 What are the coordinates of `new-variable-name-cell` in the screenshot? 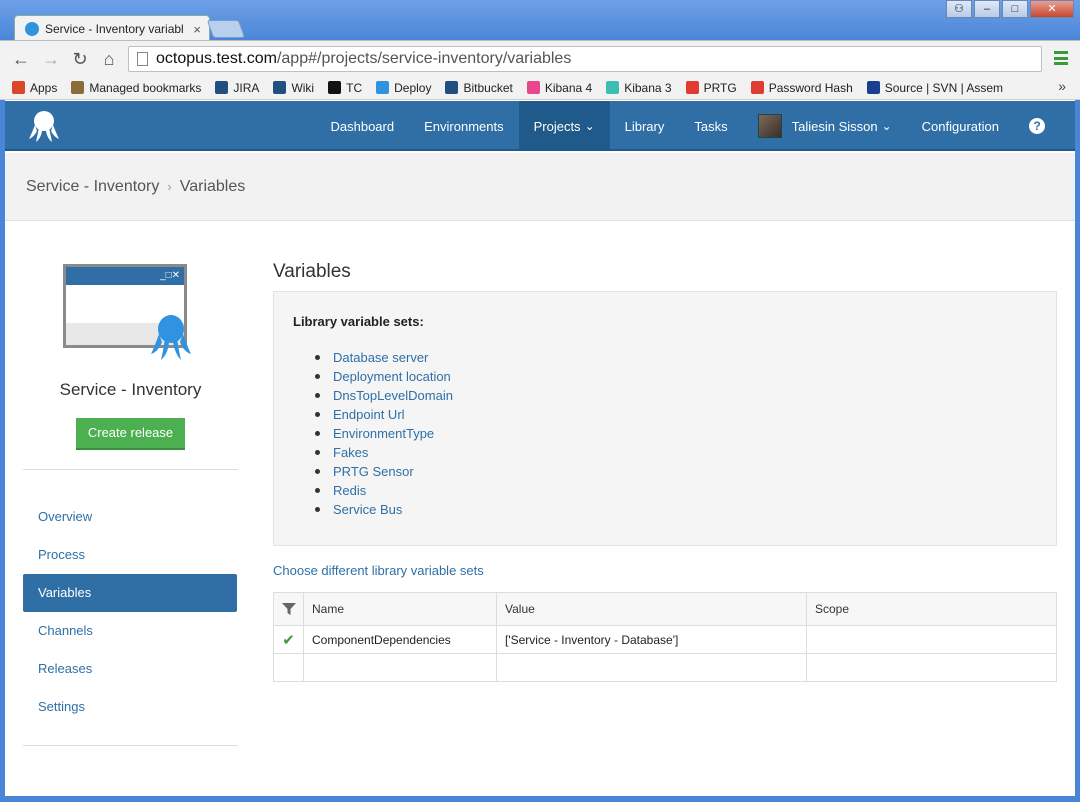 It's located at (400, 667).